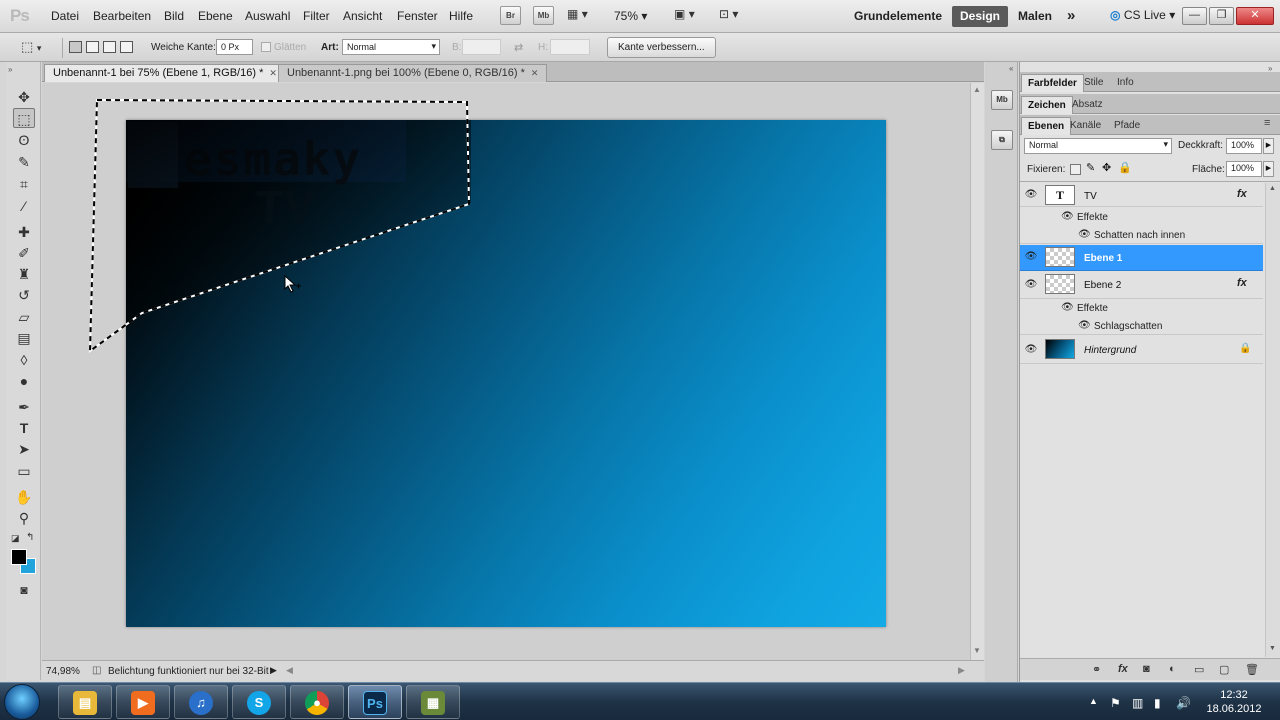 The height and width of the screenshot is (720, 1280). Describe the element at coordinates (24, 497) in the screenshot. I see `hand-tool-icon: ✋` at that location.